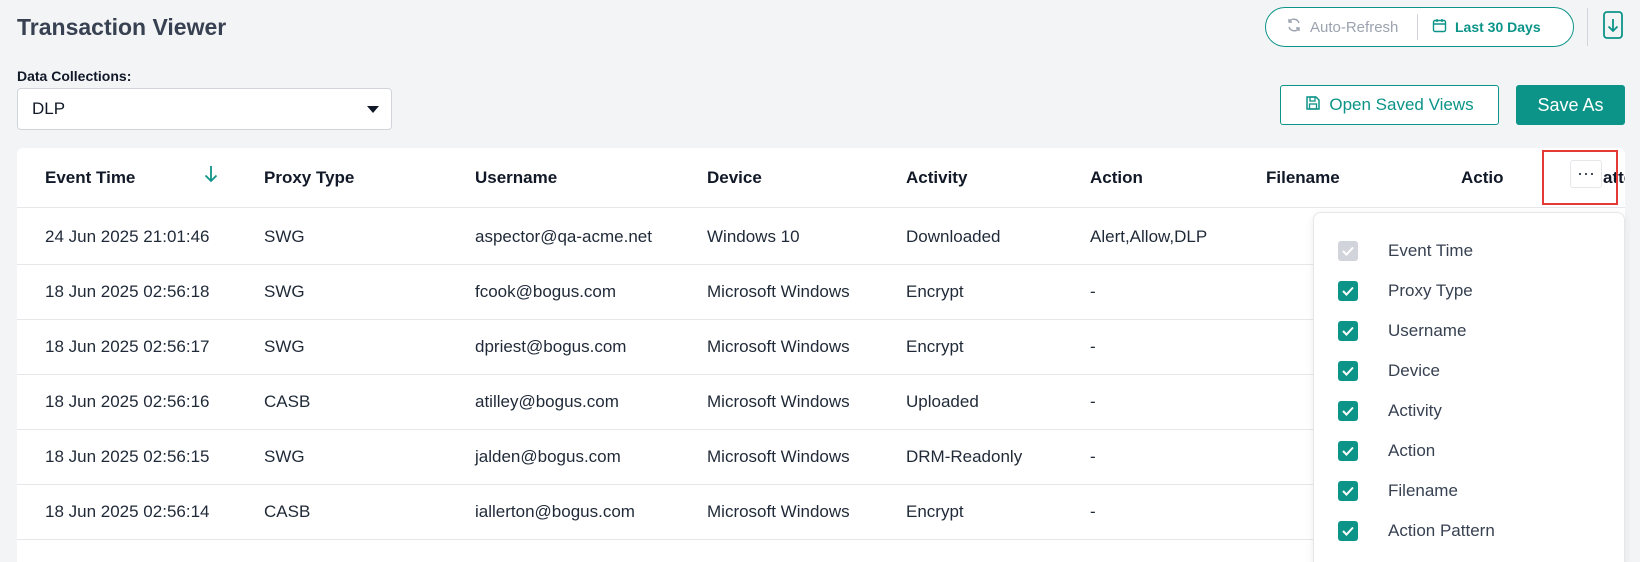 Image resolution: width=1640 pixels, height=562 pixels. What do you see at coordinates (1313, 105) in the screenshot?
I see `save-icon` at bounding box center [1313, 105].